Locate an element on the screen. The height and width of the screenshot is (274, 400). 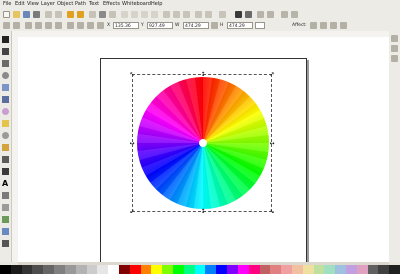
spray-icon is located at coordinates (5, 195).